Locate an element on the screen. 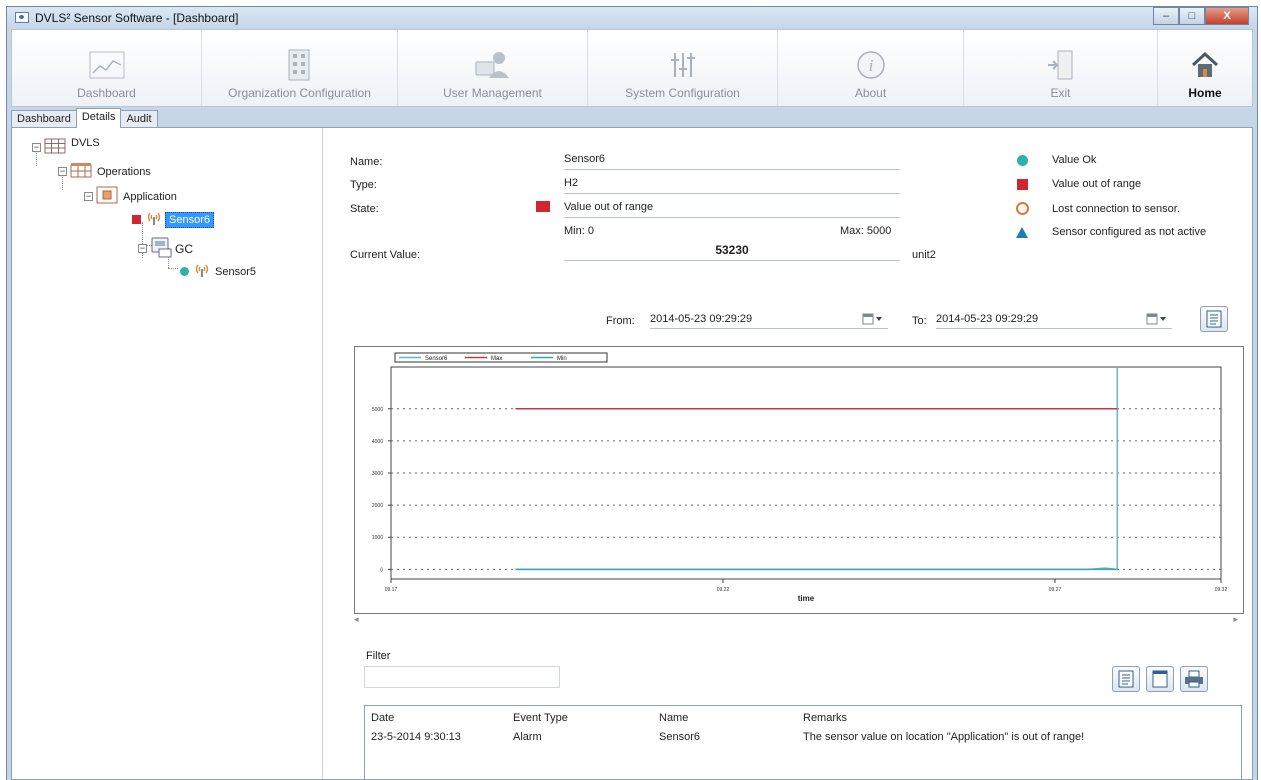 This screenshot has width=1261, height=780. tab-dashboard: Dashboard is located at coordinates (44, 119).